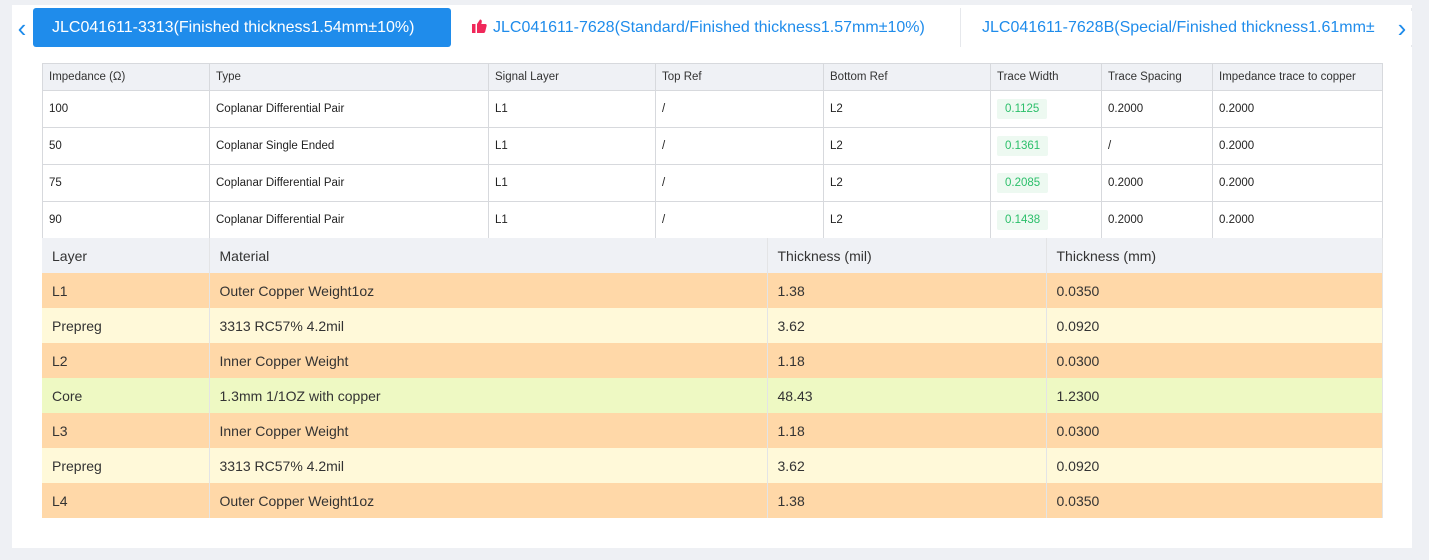 This screenshot has height=560, width=1429. What do you see at coordinates (126, 500) in the screenshot?
I see `table-cell: L4` at bounding box center [126, 500].